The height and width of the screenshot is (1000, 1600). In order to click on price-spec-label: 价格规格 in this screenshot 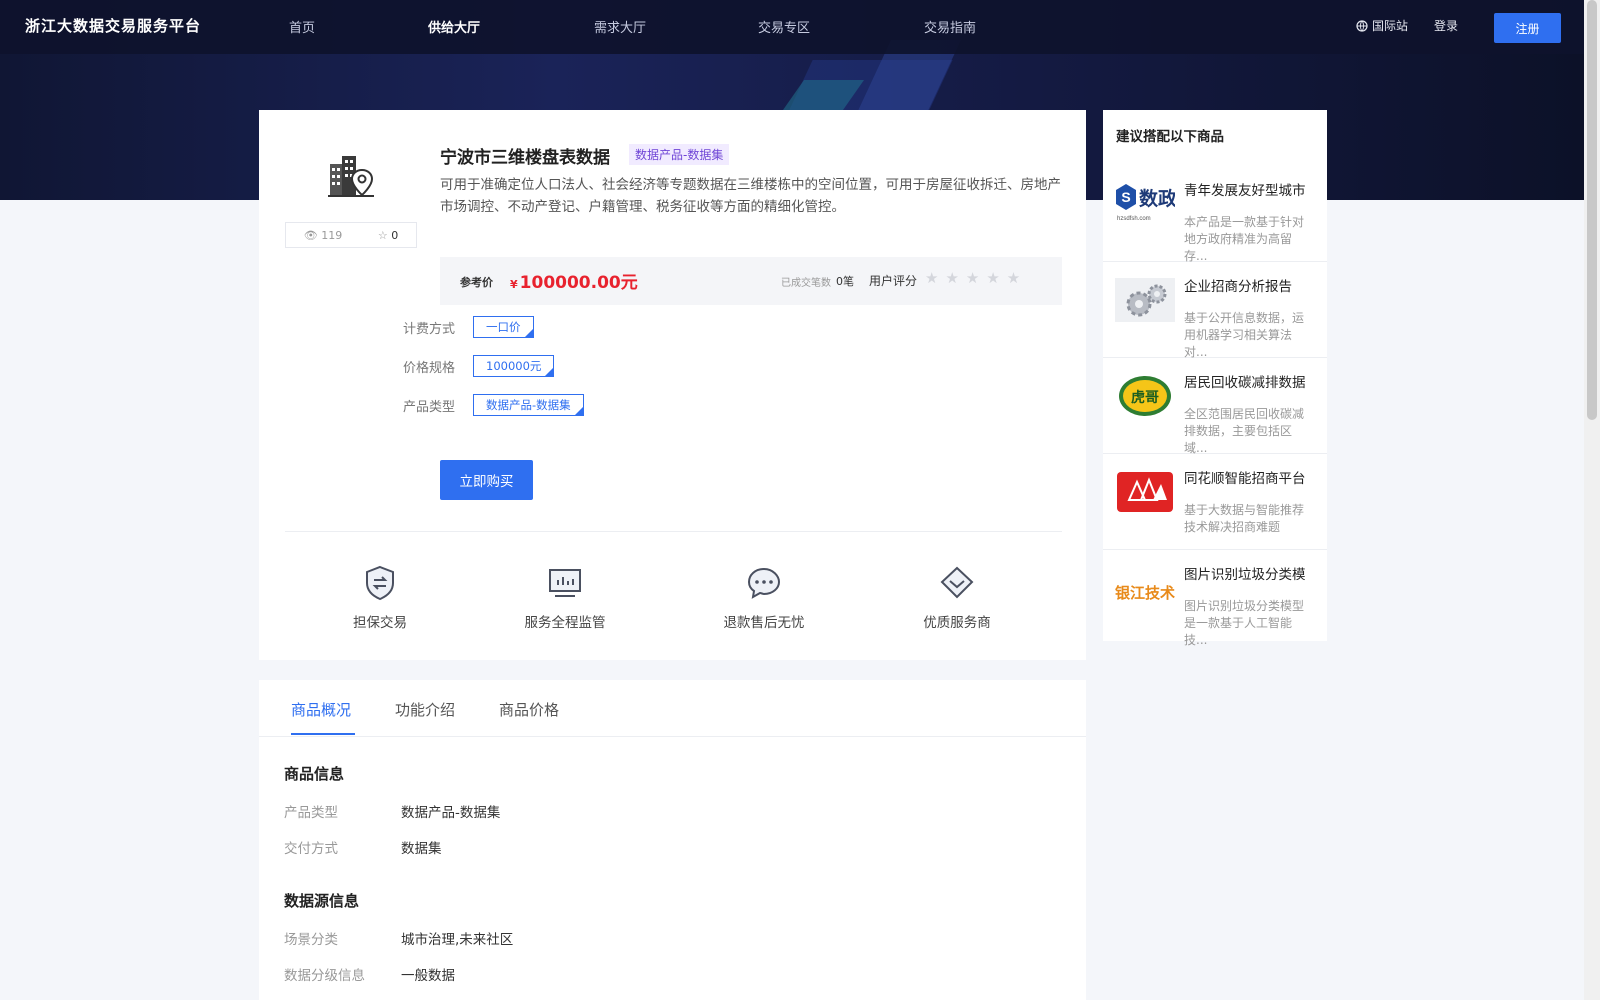, I will do `click(429, 368)`.